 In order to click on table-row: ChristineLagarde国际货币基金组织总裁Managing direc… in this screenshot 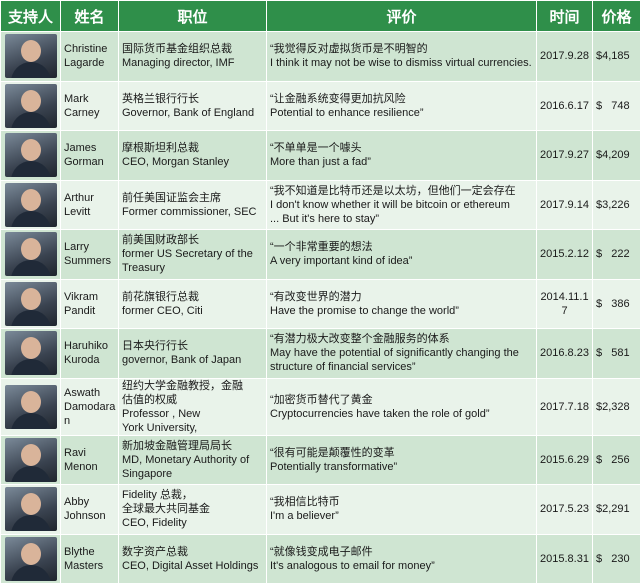, I will do `click(320, 57)`.